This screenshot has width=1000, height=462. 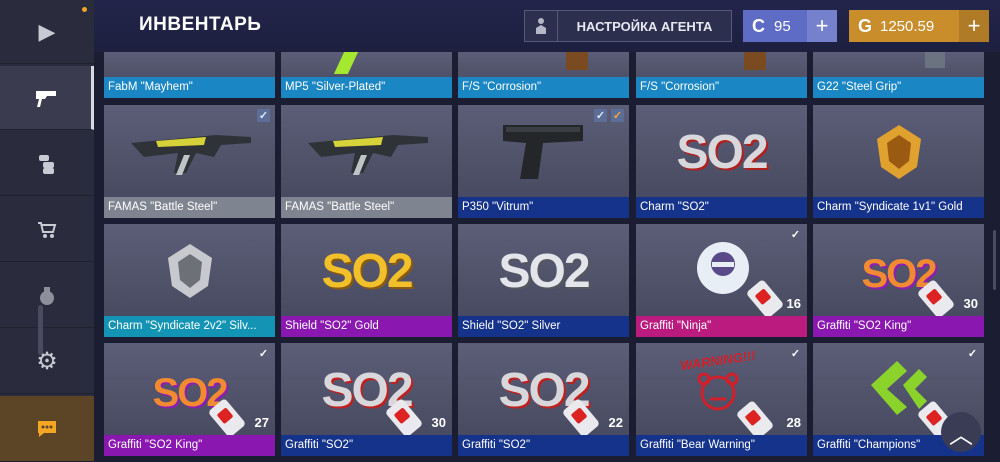 I want to click on silver-emblem-image, so click(x=190, y=271).